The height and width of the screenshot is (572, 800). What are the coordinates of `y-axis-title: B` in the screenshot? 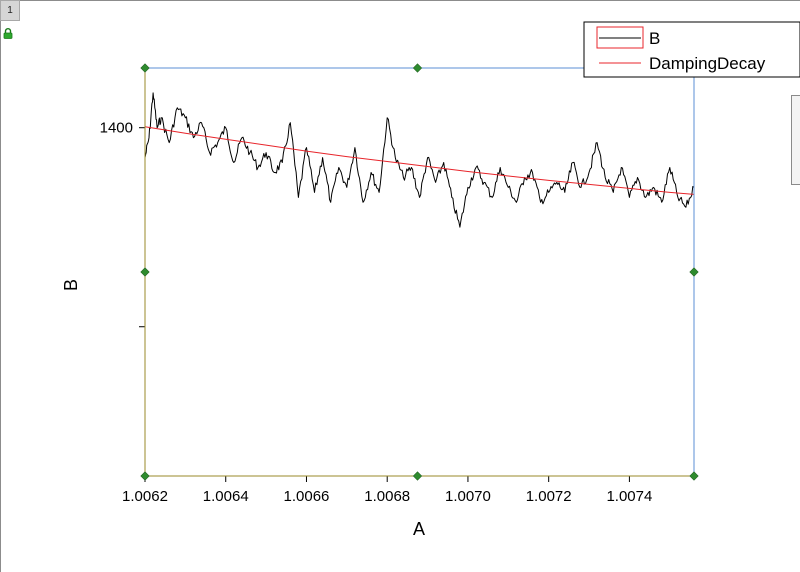 It's located at (71, 285).